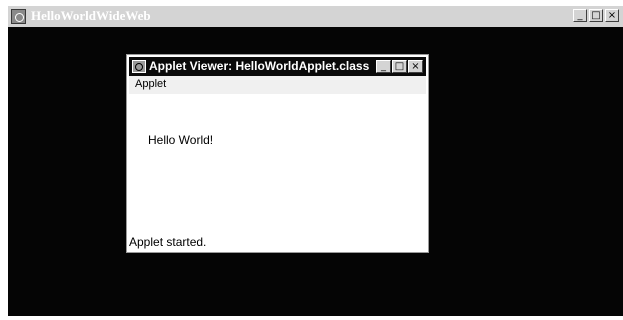 The width and height of the screenshot is (623, 320). What do you see at coordinates (315, 16) in the screenshot?
I see `outer-title-bar: HelloWorldWideWeb _ □ ×` at bounding box center [315, 16].